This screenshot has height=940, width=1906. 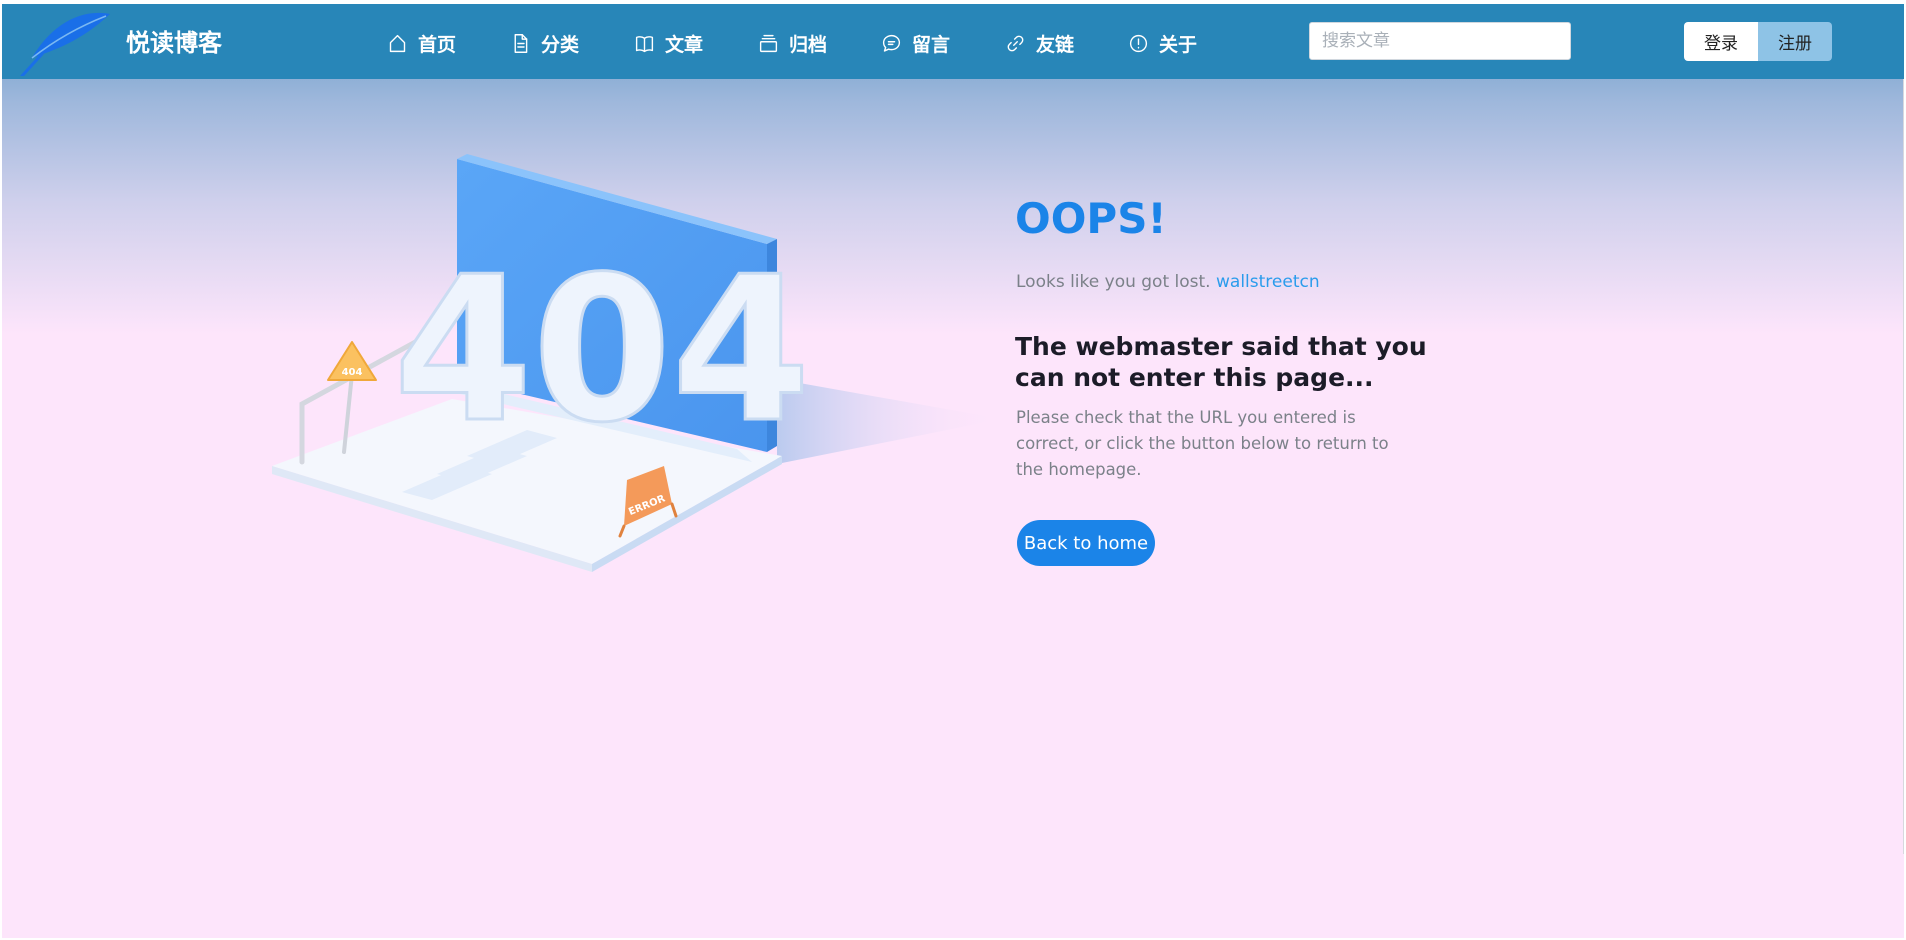 I want to click on book-icon, so click(x=644, y=43).